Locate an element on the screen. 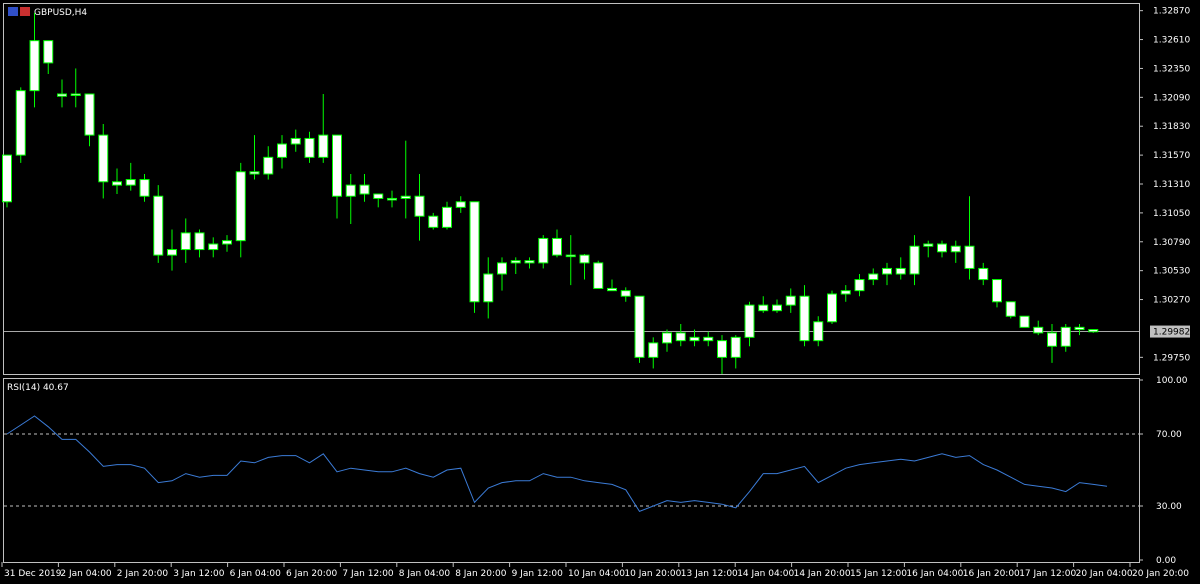 The width and height of the screenshot is (1200, 584). time-axis-label: 20 Jan 04:00 is located at coordinates (1104, 574).